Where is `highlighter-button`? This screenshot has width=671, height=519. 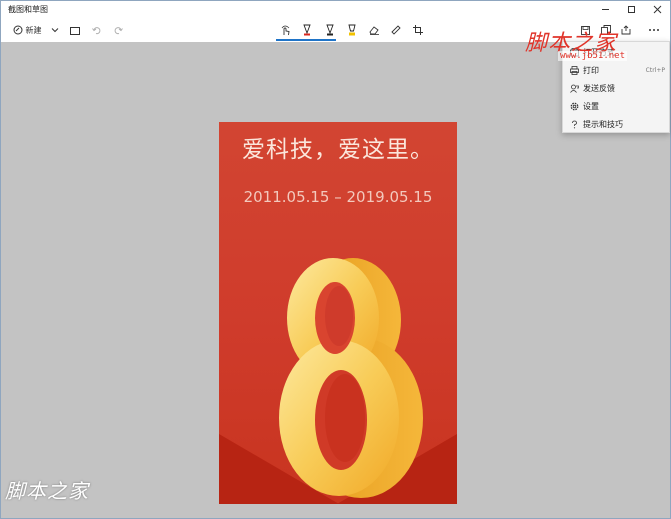 highlighter-button is located at coordinates (352, 30).